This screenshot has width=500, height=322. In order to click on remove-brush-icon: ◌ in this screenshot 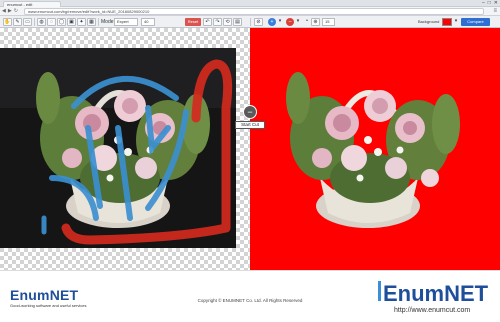, I will do `click(51, 22)`.